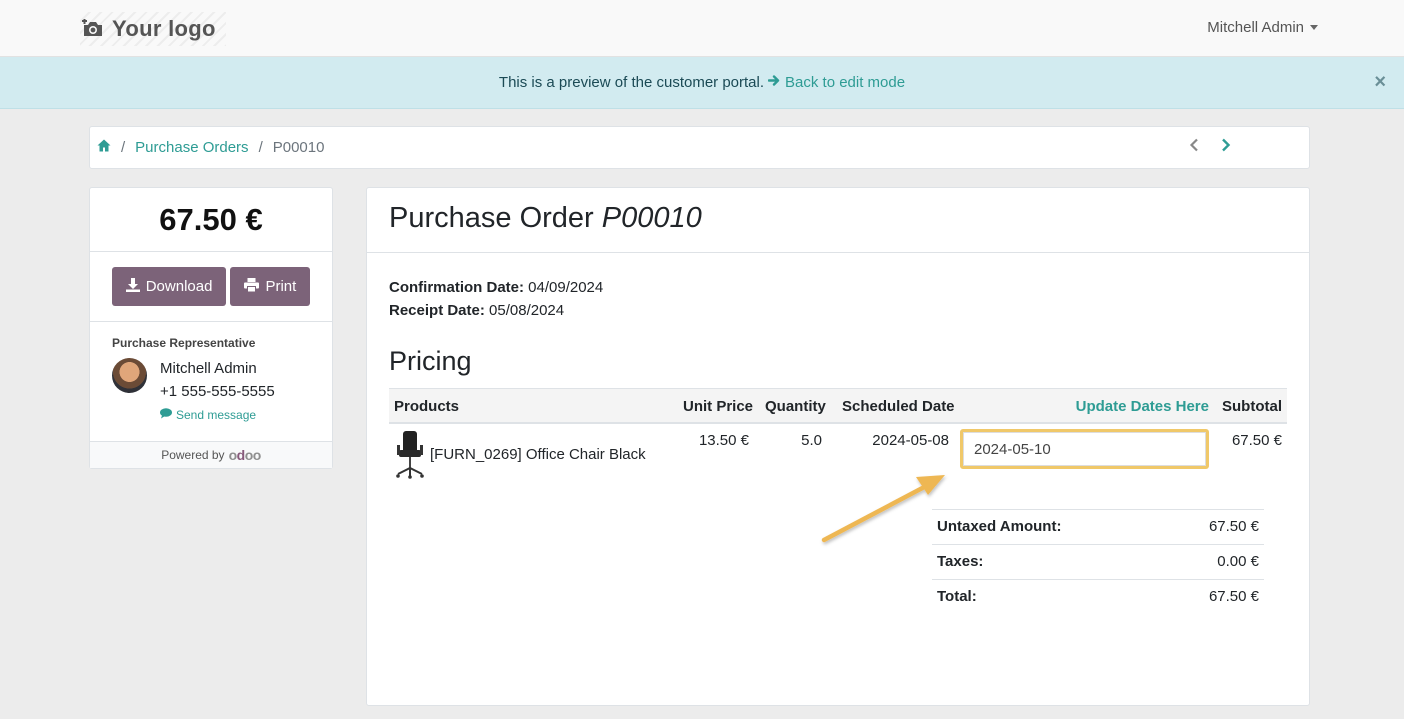 This screenshot has width=1404, height=719. I want to click on send-message-label: Send message, so click(216, 415).